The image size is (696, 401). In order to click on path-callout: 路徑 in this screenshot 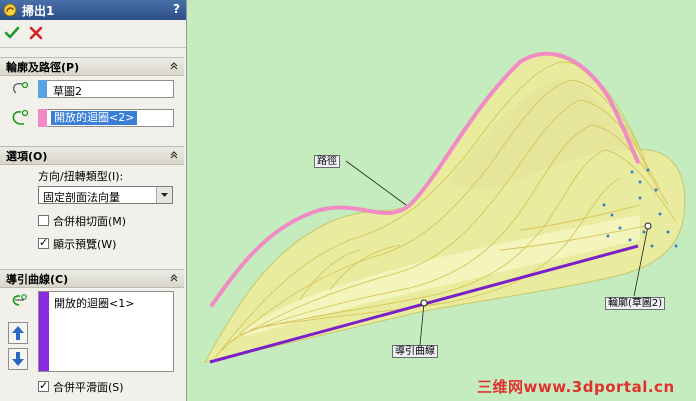, I will do `click(327, 161)`.